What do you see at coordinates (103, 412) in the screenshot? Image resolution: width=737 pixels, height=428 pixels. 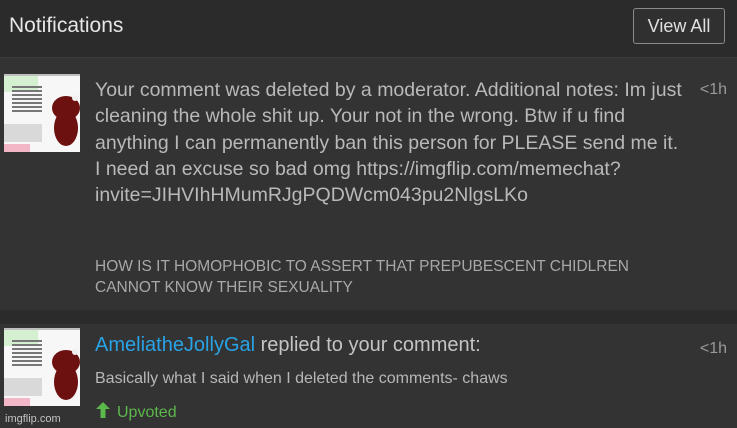 I see `arrow-up-icon` at bounding box center [103, 412].